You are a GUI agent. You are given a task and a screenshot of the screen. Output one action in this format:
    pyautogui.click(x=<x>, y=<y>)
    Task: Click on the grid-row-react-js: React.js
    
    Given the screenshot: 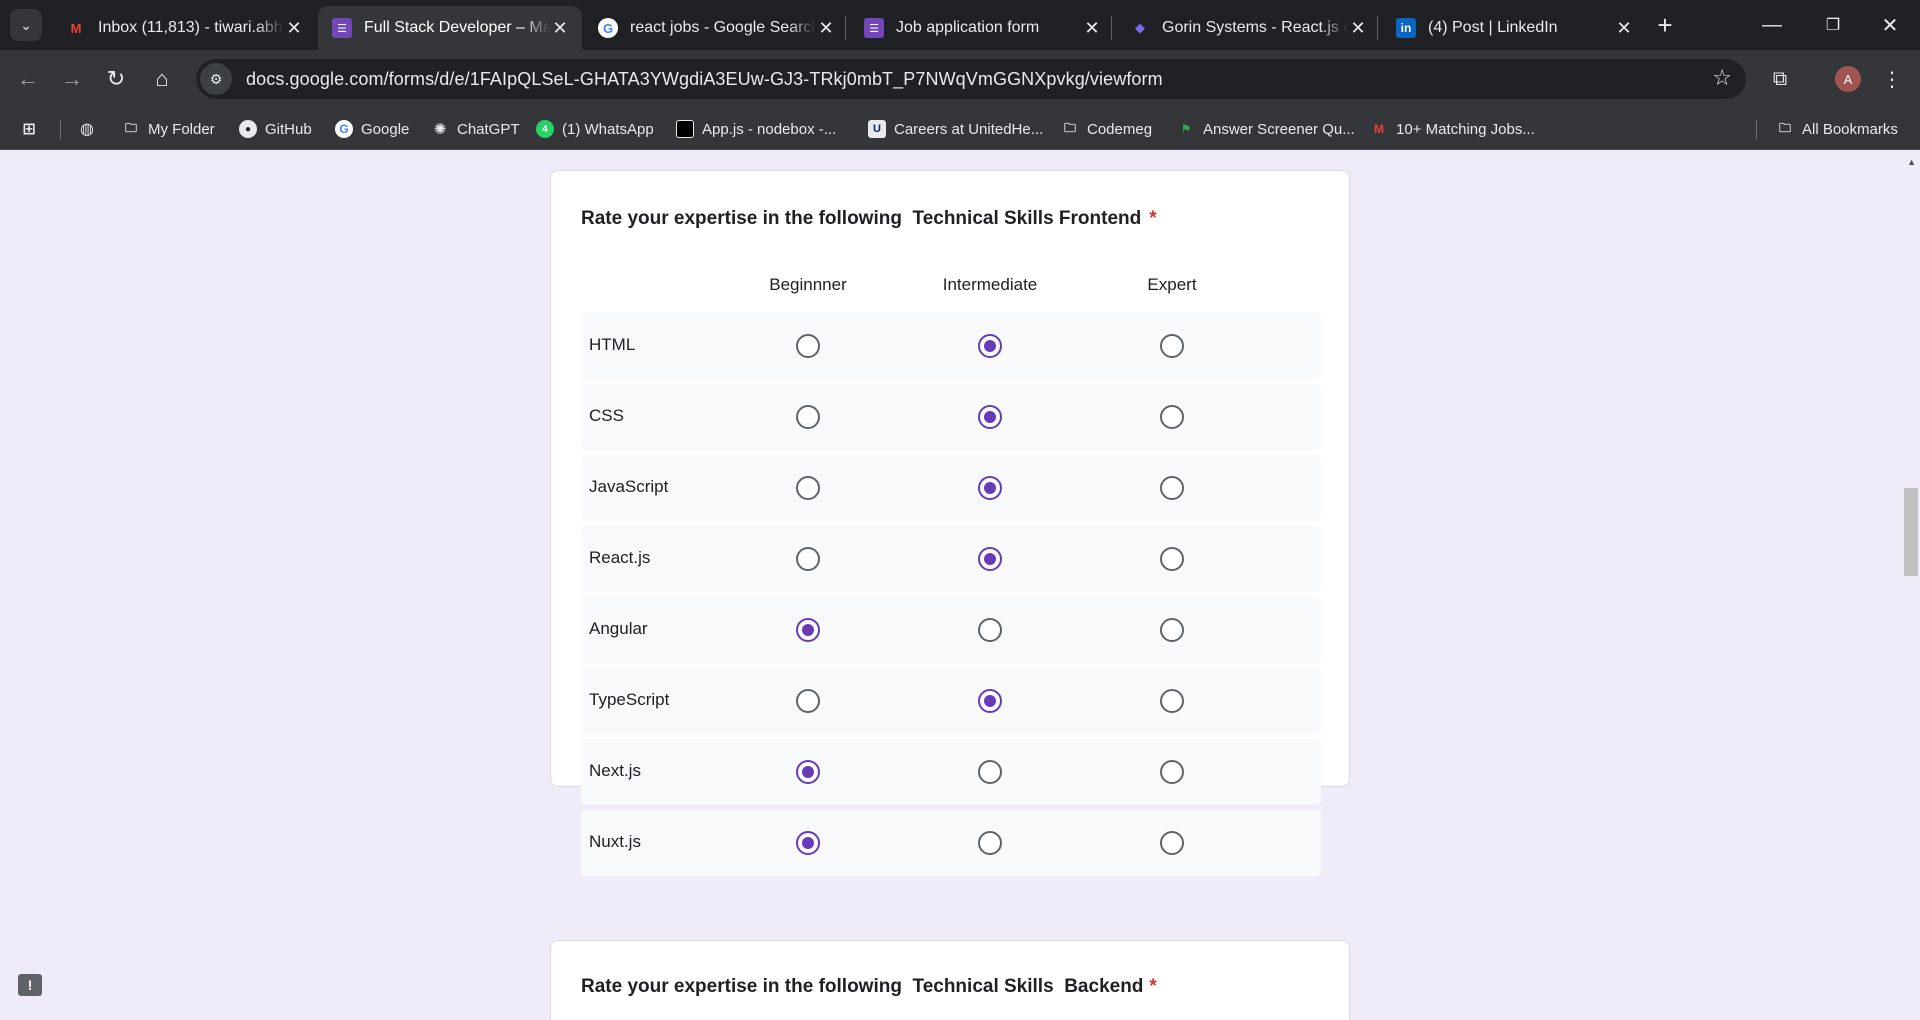 What is the action you would take?
    pyautogui.click(x=951, y=559)
    